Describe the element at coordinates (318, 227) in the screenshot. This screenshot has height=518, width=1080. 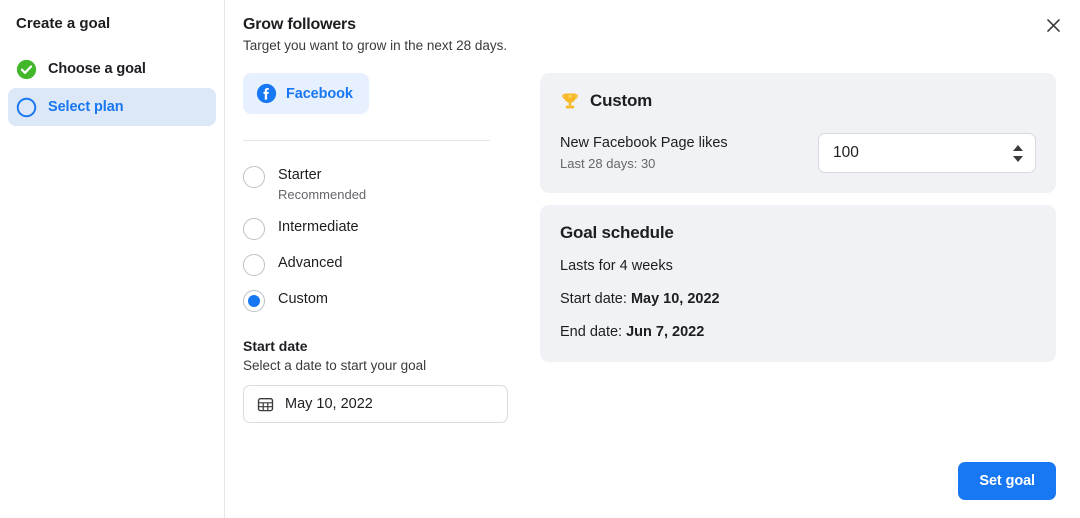
I see `radio-label: Intermediate` at that location.